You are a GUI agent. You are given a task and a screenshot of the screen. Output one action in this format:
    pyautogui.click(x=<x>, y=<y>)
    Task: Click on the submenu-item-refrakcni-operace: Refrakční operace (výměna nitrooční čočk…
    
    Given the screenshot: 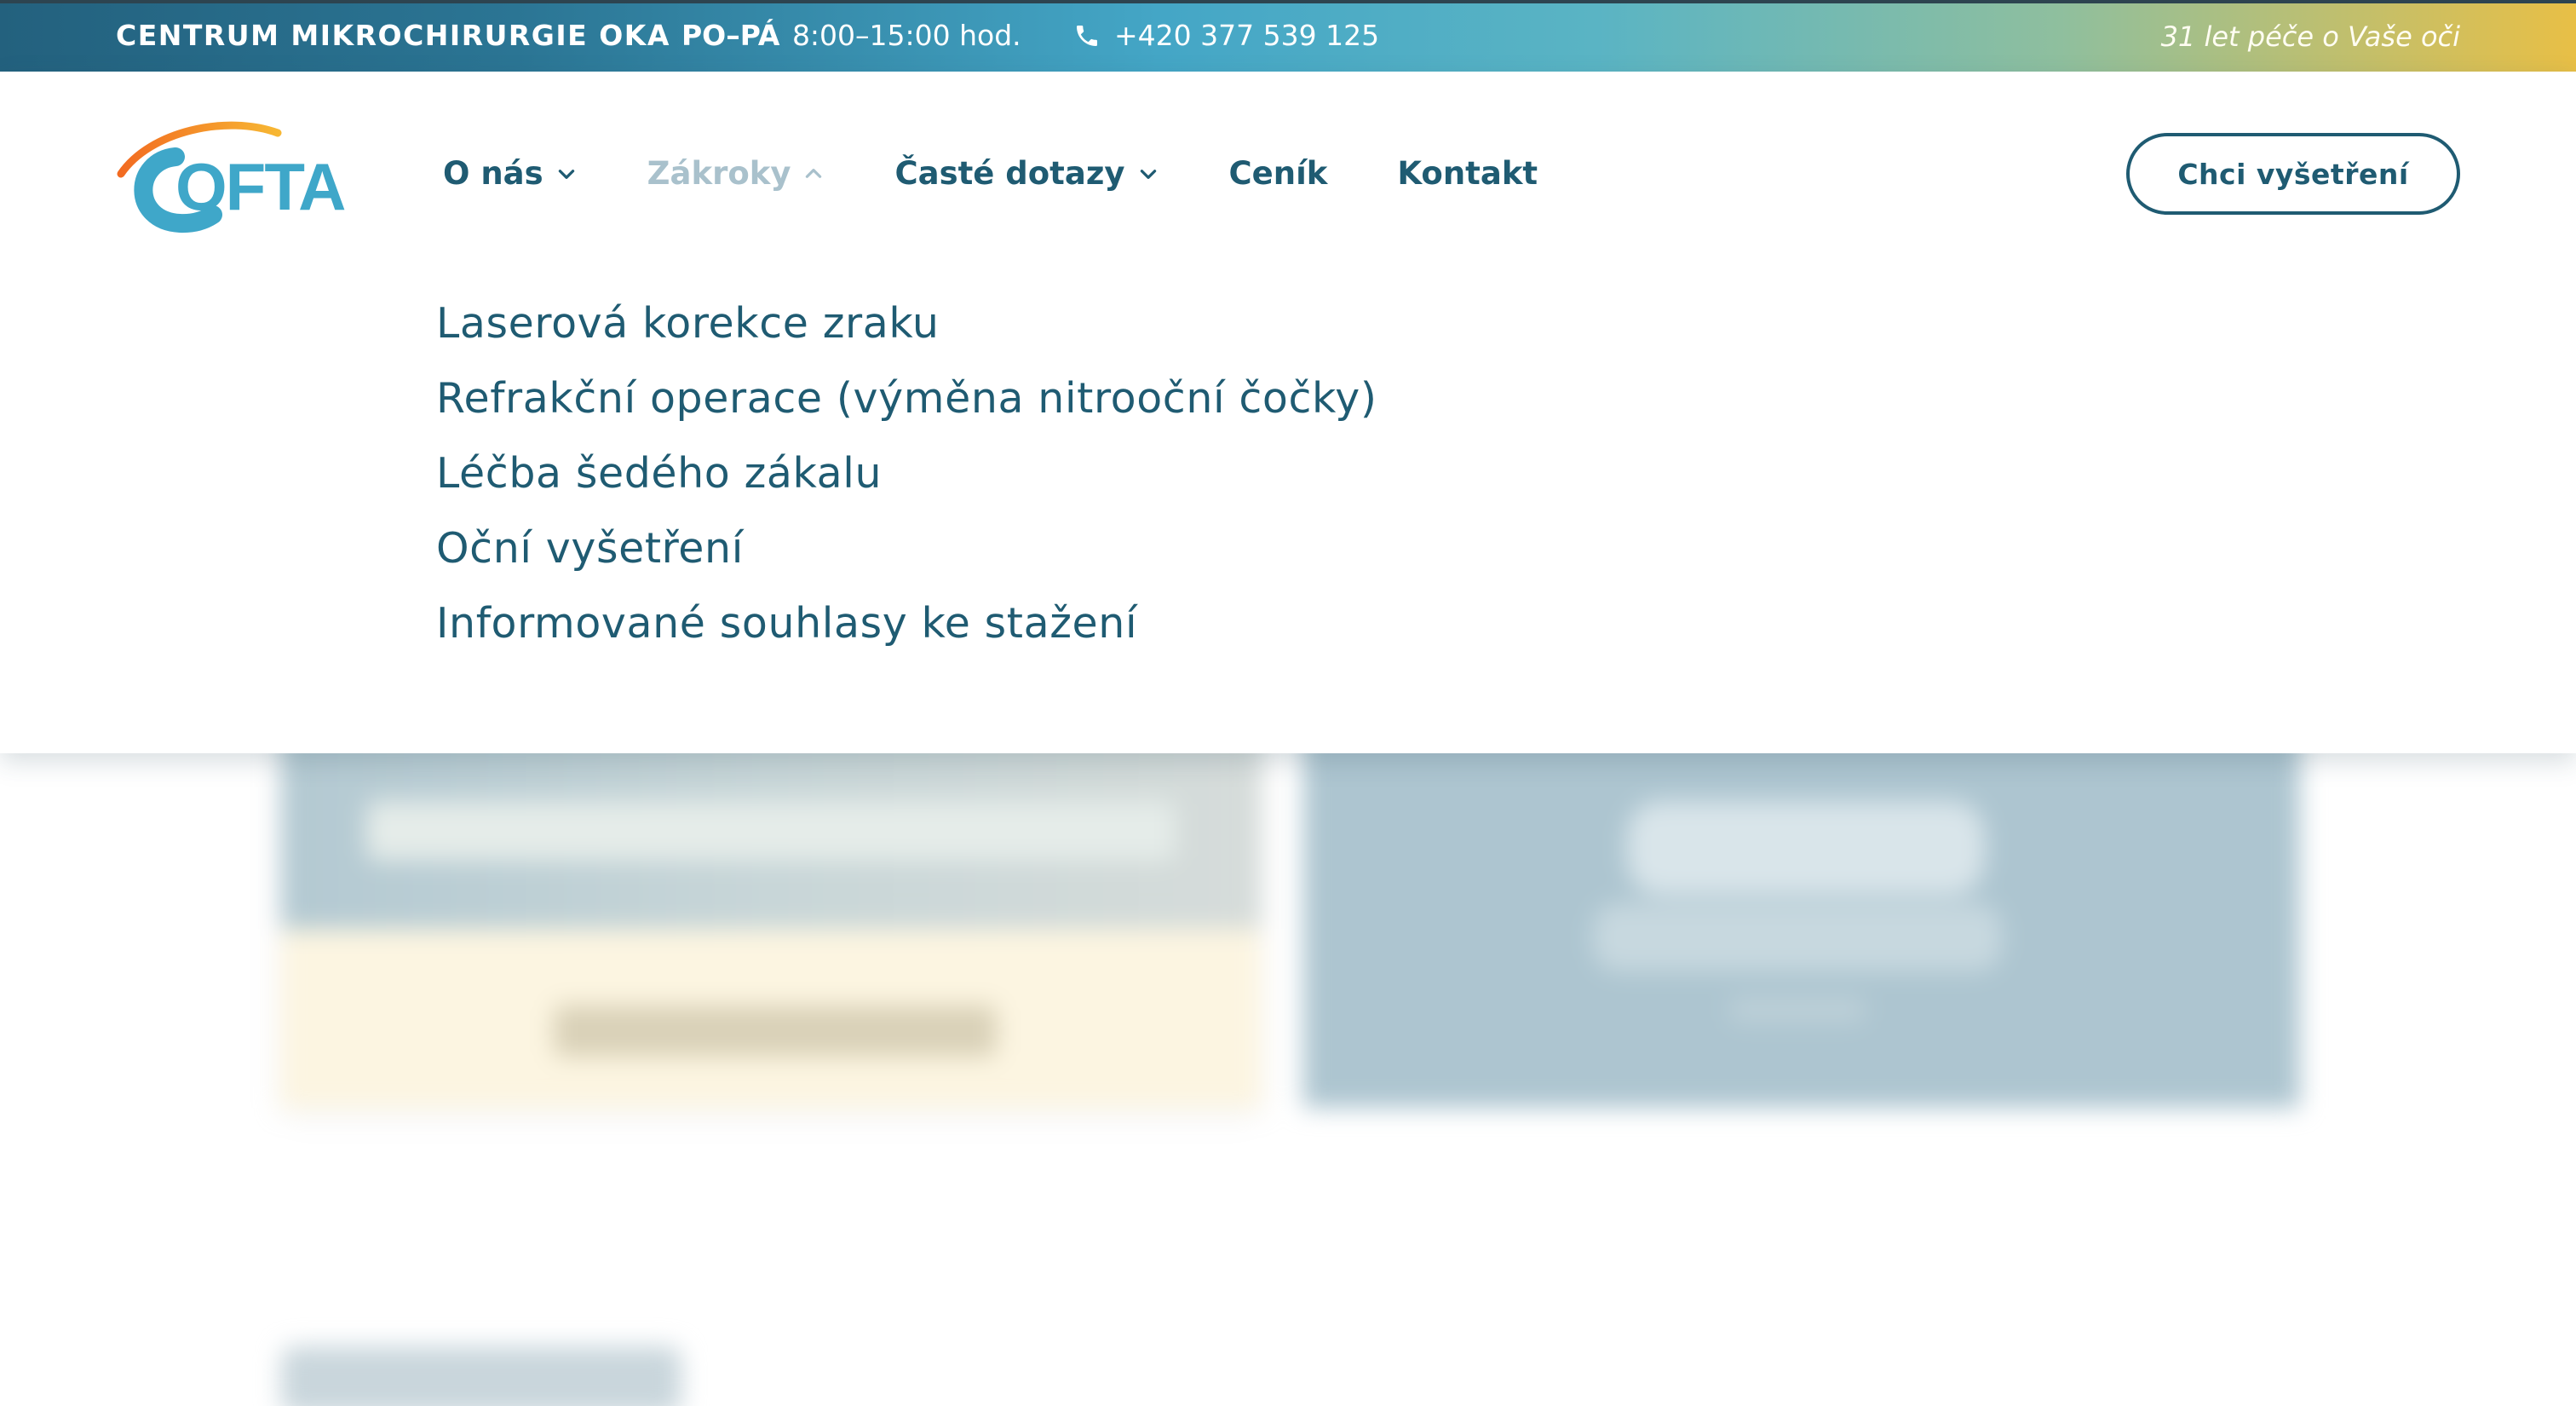 What is the action you would take?
    pyautogui.click(x=906, y=398)
    